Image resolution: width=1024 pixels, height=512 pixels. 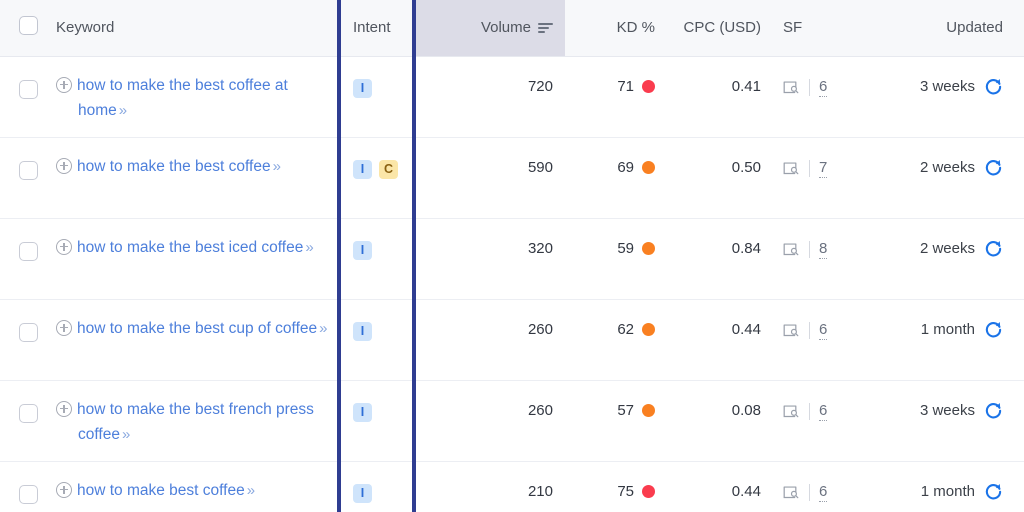 I want to click on volume-cell: 210, so click(x=490, y=486).